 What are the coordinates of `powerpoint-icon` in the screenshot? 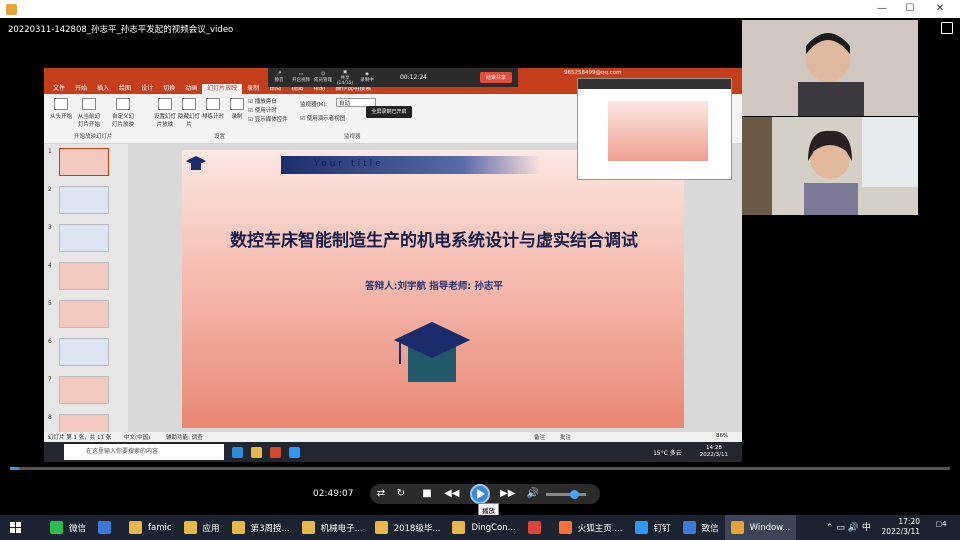 It's located at (275, 452).